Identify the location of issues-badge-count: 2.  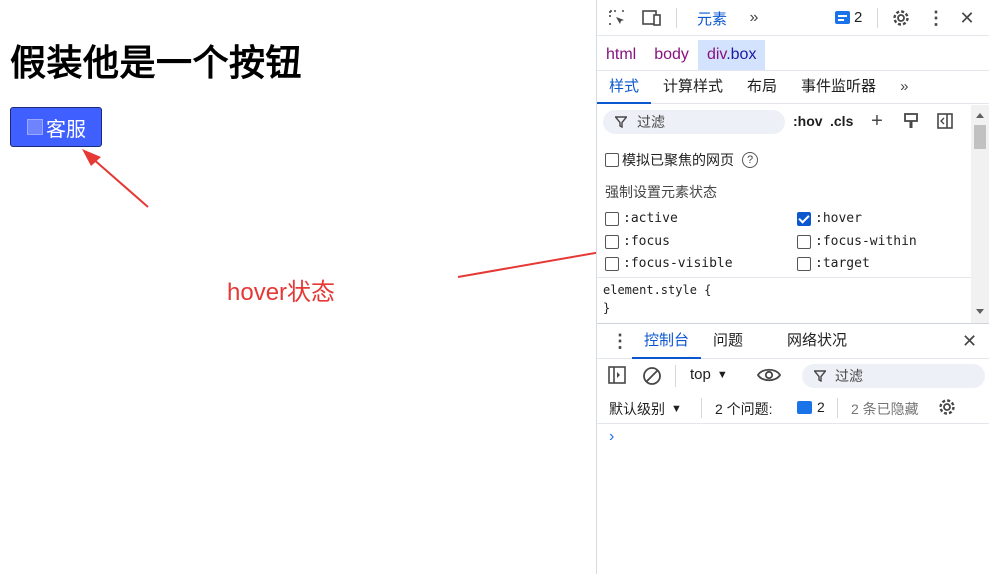
(858, 17).